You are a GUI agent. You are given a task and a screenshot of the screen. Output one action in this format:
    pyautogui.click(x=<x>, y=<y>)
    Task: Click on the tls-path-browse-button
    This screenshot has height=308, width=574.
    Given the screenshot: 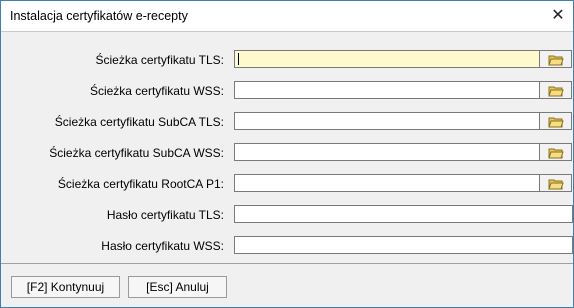 What is the action you would take?
    pyautogui.click(x=556, y=59)
    